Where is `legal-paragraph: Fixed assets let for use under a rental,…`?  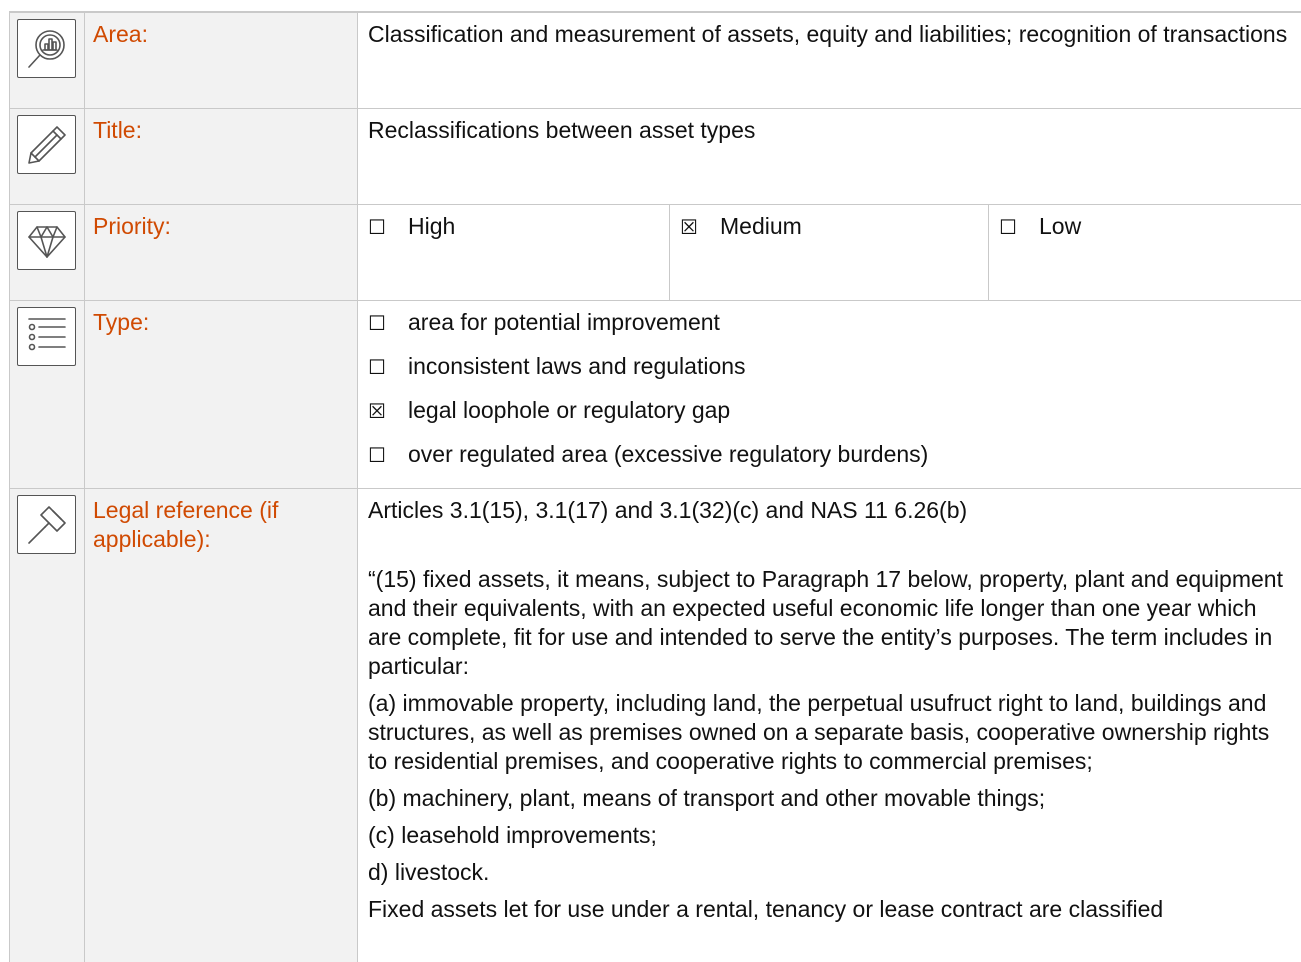 legal-paragraph: Fixed assets let for use under a rental,… is located at coordinates (766, 909).